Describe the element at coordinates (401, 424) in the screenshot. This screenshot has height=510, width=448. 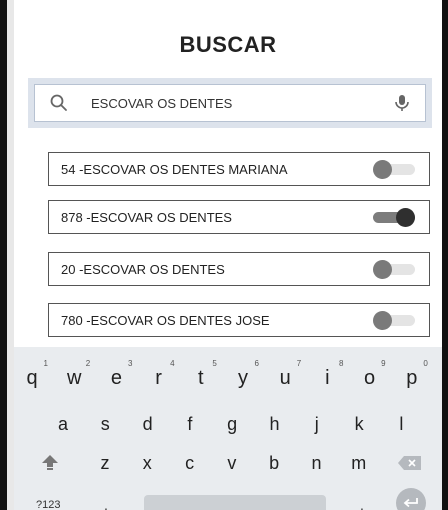
I see `key-l: l` at that location.